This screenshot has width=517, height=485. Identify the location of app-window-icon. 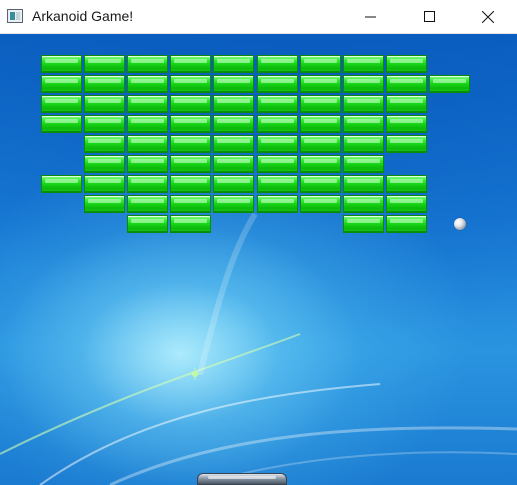
(15, 16).